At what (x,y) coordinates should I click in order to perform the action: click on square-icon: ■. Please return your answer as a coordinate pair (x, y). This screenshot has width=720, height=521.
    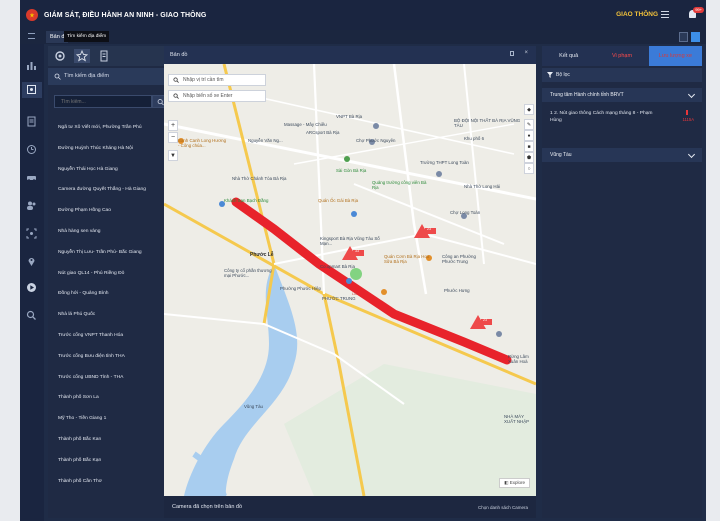
    Looking at the image, I should click on (529, 146).